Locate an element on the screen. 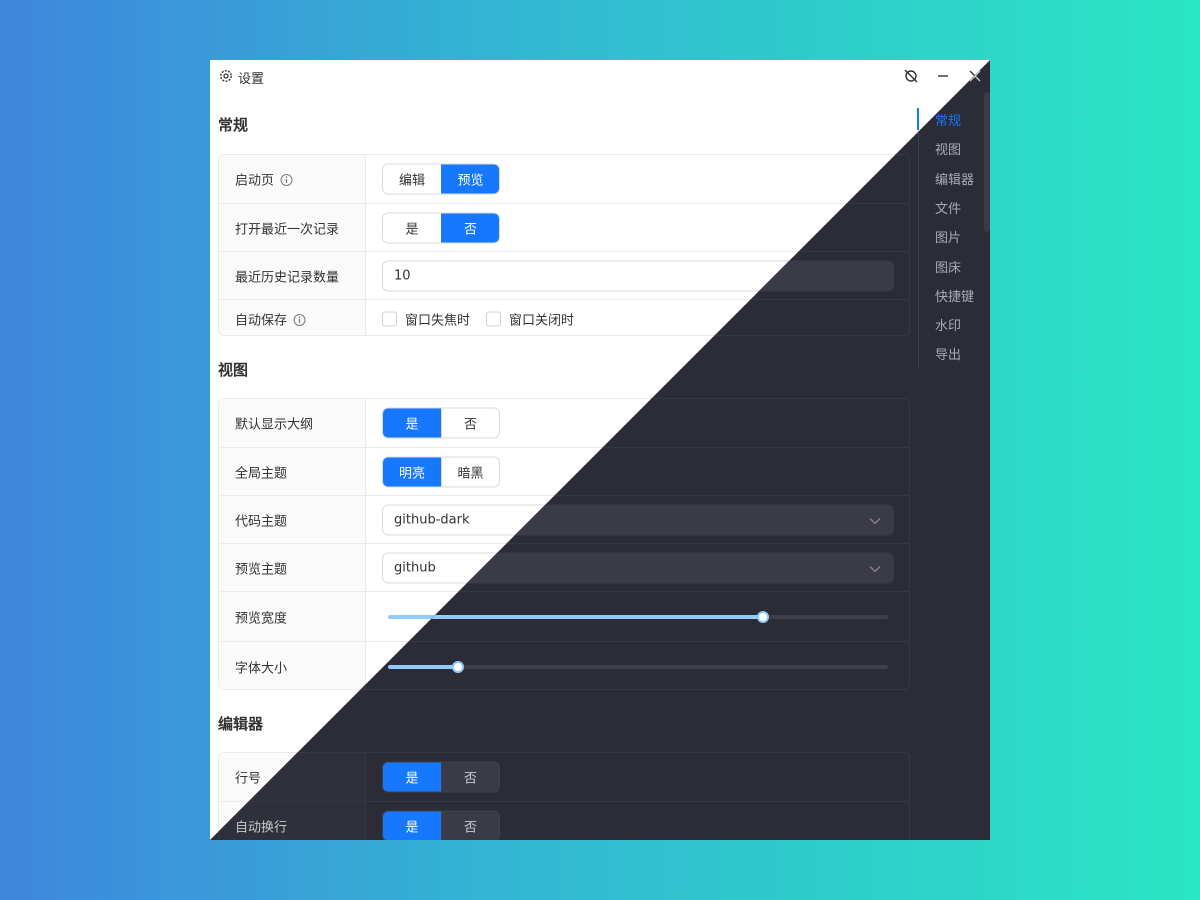 The width and height of the screenshot is (1200, 900). wrap-row: 自动换行 是否 is located at coordinates (564, 820).